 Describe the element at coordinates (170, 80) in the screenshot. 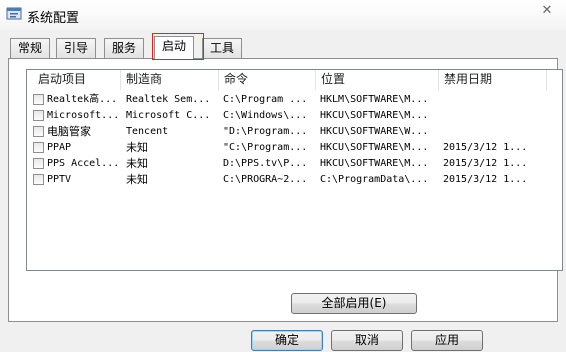

I see `col-manufacturer: 制造商` at that location.